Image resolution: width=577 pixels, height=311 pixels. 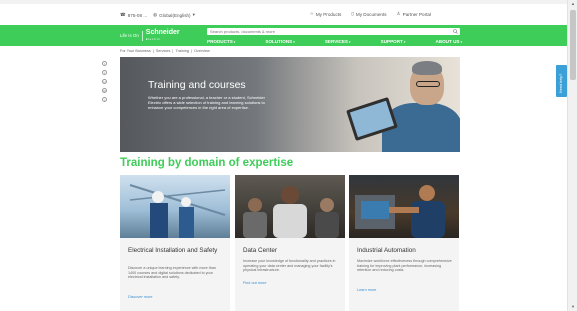 What do you see at coordinates (142, 35) in the screenshot?
I see `logo-divider` at bounding box center [142, 35].